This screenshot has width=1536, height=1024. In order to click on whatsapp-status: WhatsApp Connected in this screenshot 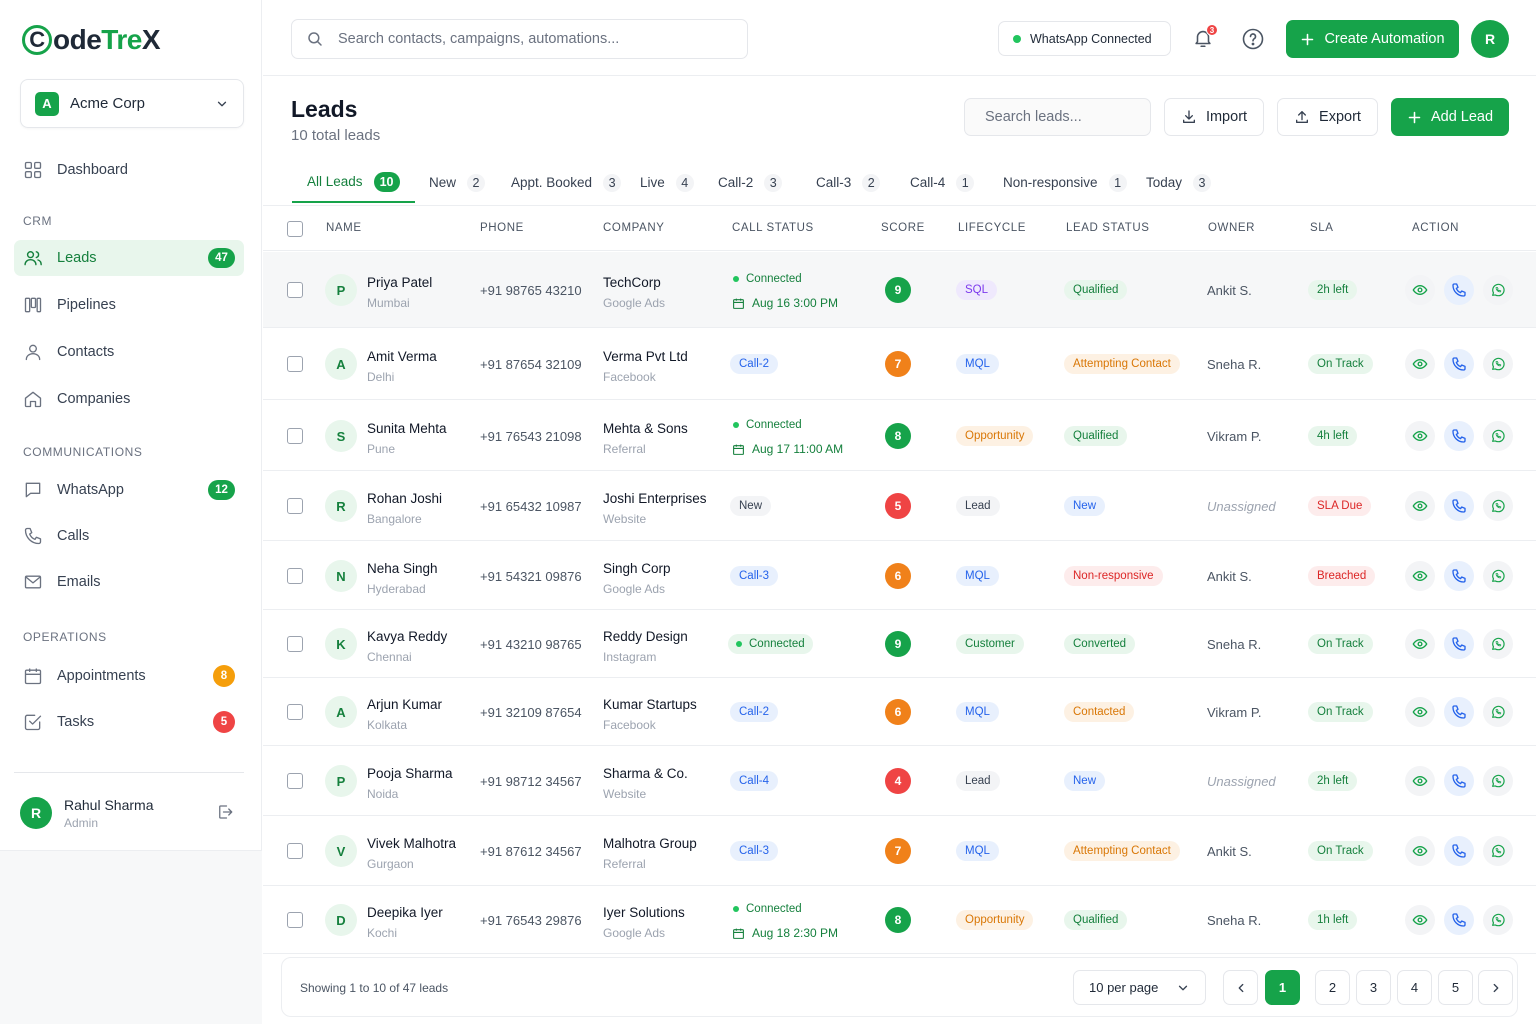, I will do `click(1084, 38)`.